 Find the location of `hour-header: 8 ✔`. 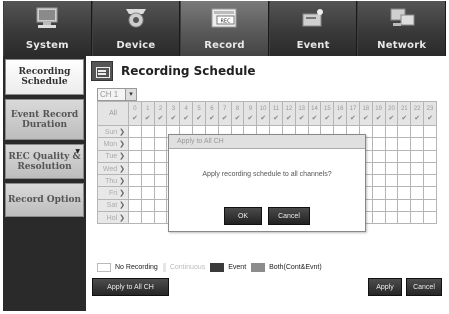

hour-header: 8 ✔ is located at coordinates (237, 113).